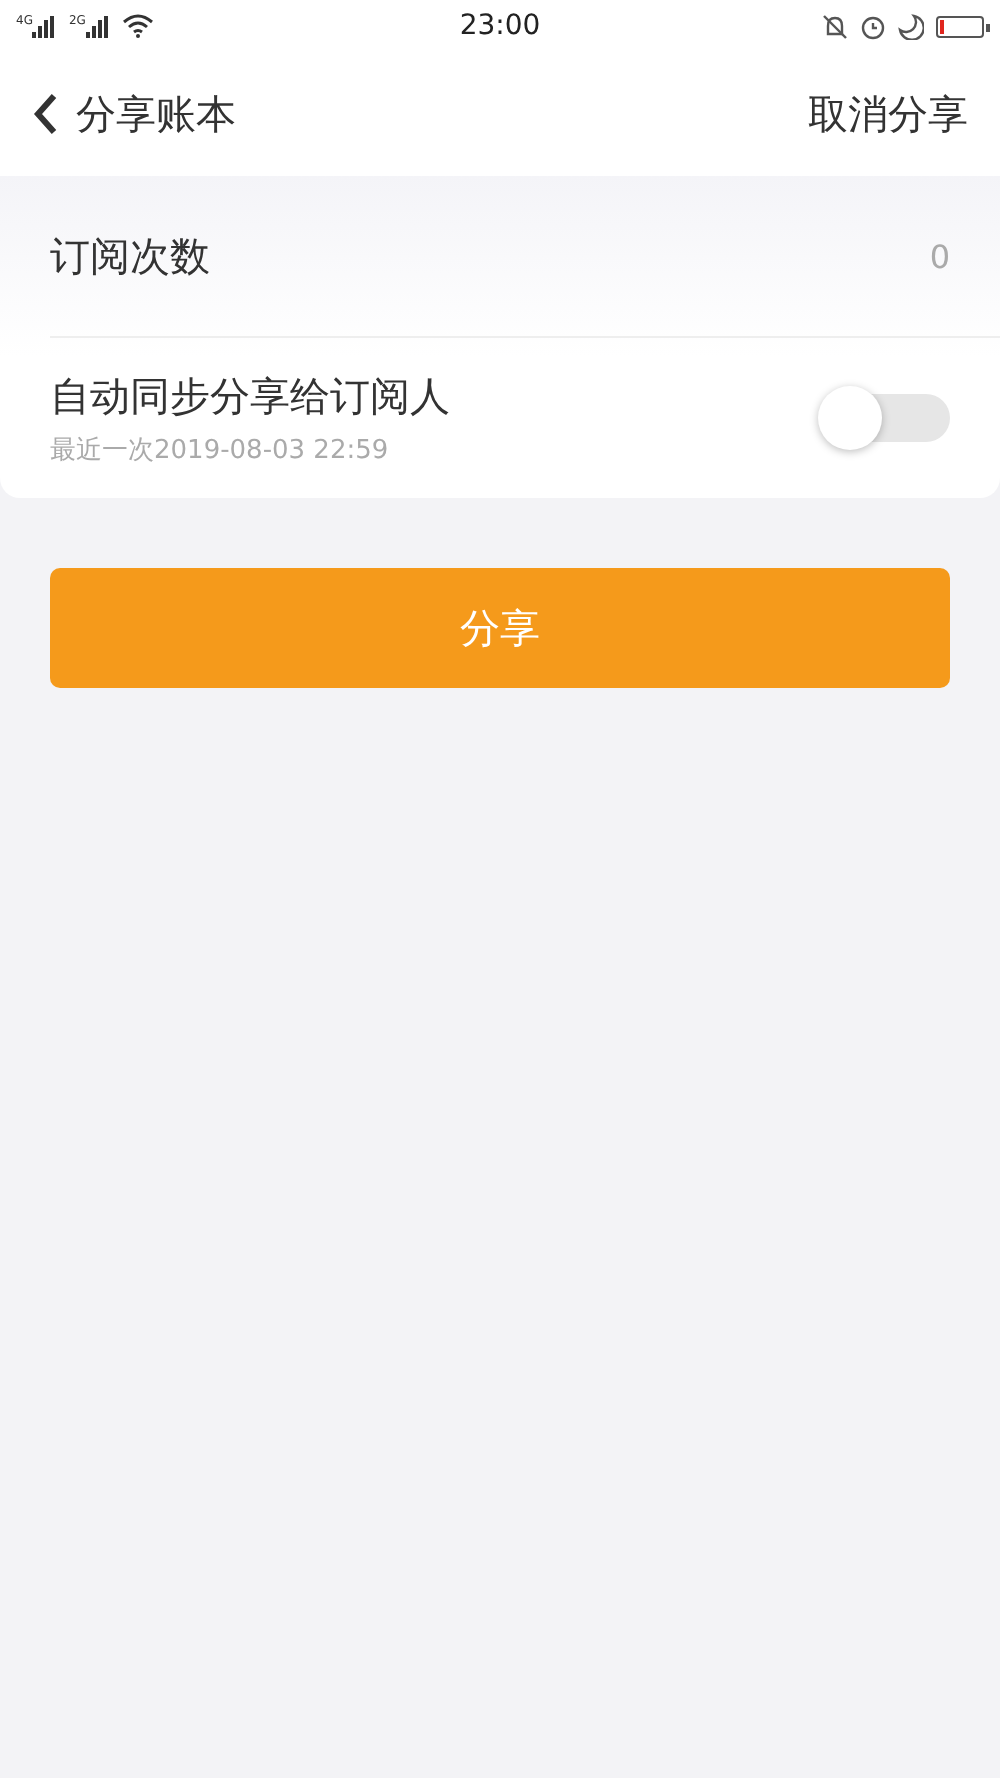 The width and height of the screenshot is (1000, 1778). What do you see at coordinates (137, 26) in the screenshot?
I see `wifi-icon` at bounding box center [137, 26].